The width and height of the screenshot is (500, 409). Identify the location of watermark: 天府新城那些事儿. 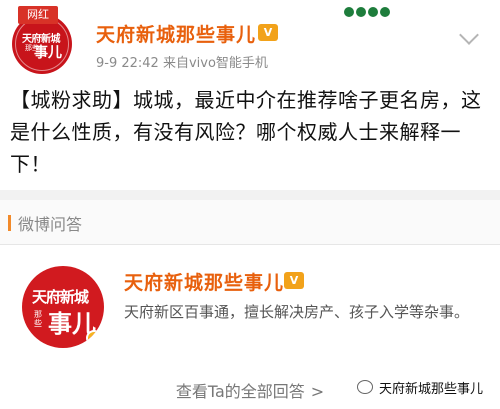
(420, 387).